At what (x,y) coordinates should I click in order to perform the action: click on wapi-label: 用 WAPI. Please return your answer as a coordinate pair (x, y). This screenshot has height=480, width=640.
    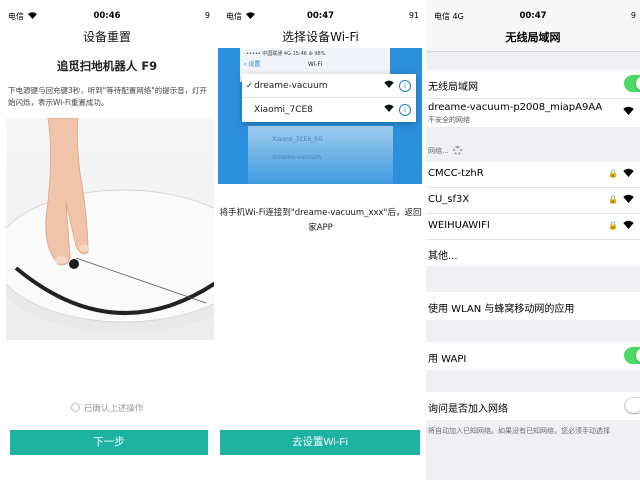
    Looking at the image, I should click on (447, 359).